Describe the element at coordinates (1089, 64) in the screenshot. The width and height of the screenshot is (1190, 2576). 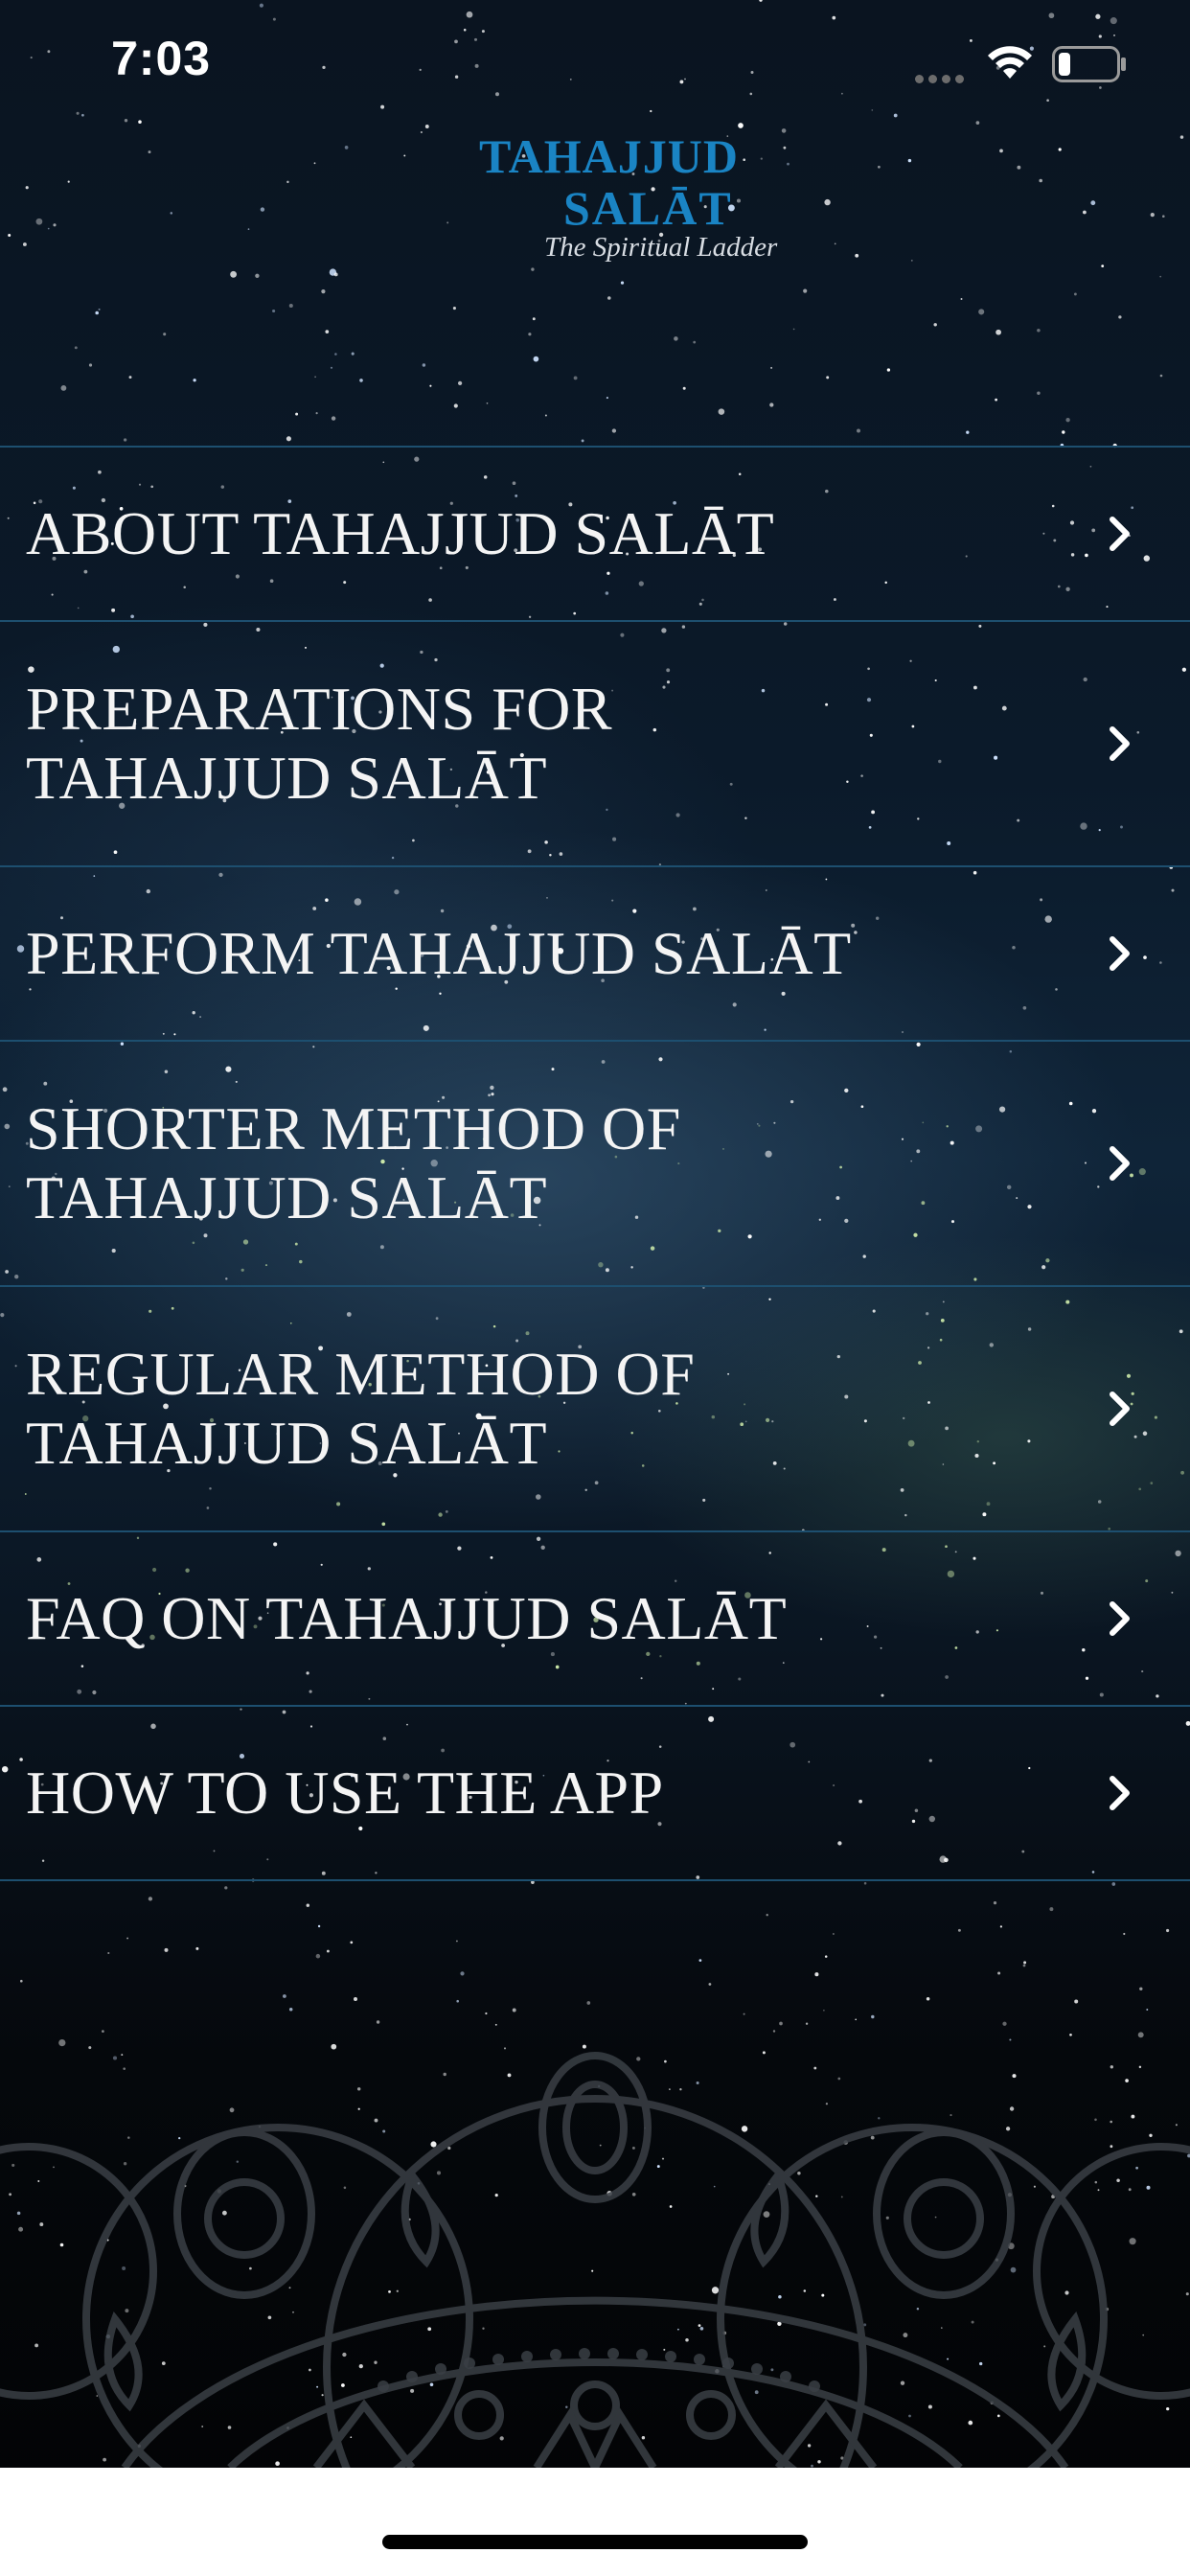
I see `battery-icon` at that location.